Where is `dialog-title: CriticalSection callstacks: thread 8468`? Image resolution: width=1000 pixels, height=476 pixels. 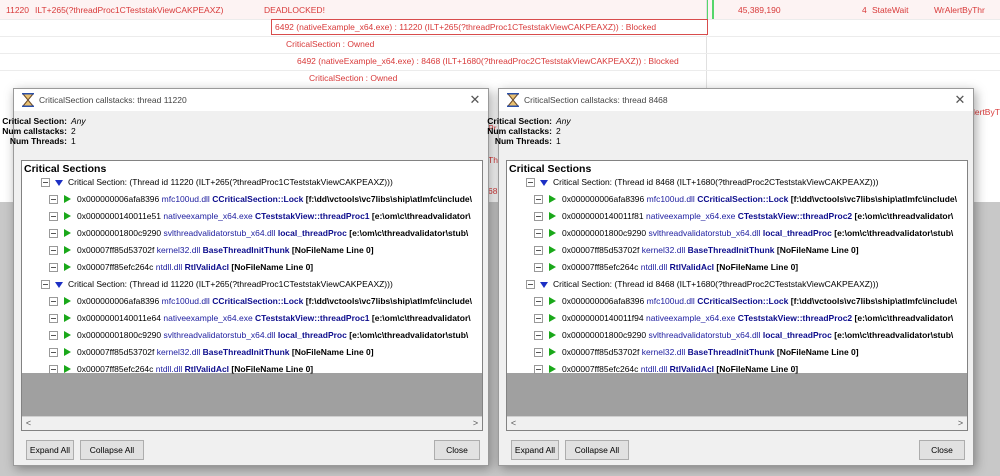
dialog-title: CriticalSection callstacks: thread 8468 is located at coordinates (596, 100).